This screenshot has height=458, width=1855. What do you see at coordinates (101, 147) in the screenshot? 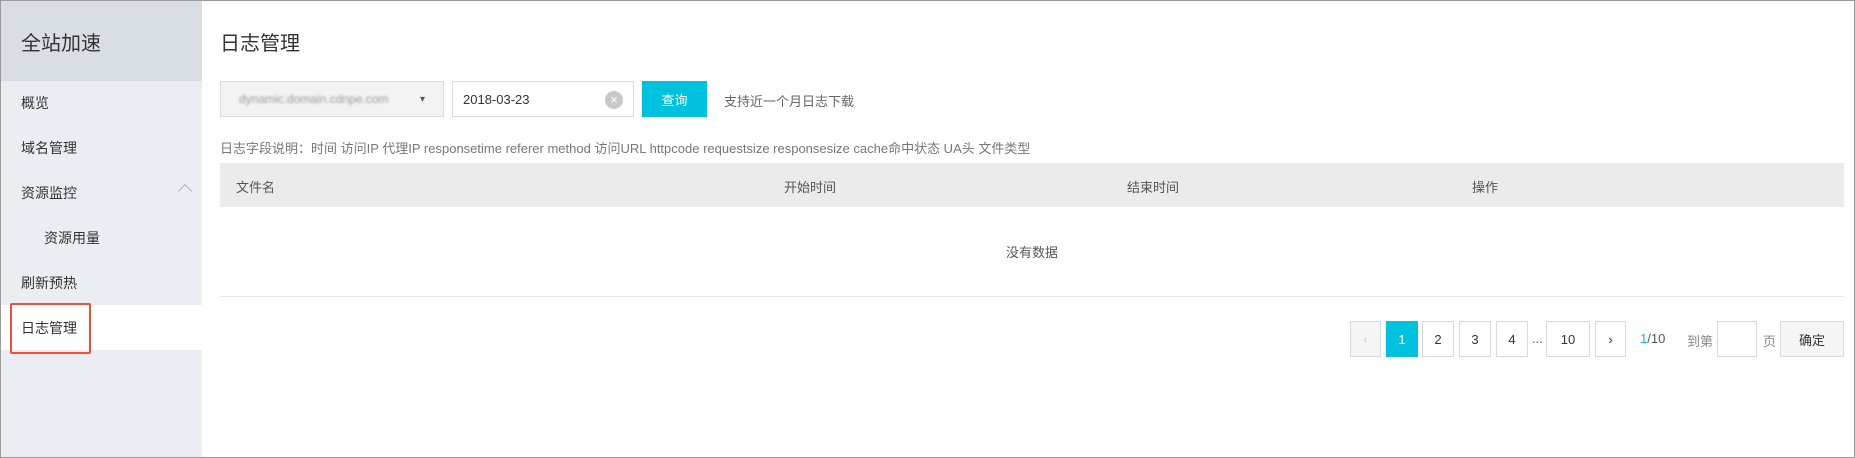
I see `sidebar-item-domain-management: 域名管理` at bounding box center [101, 147].